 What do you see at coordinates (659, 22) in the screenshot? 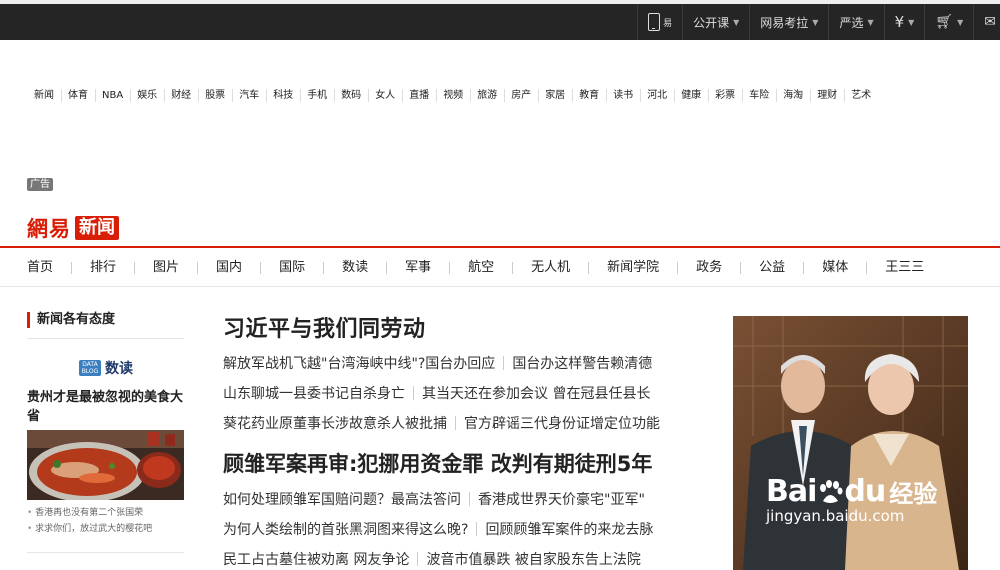
I see `mobile-app-link: 易` at bounding box center [659, 22].